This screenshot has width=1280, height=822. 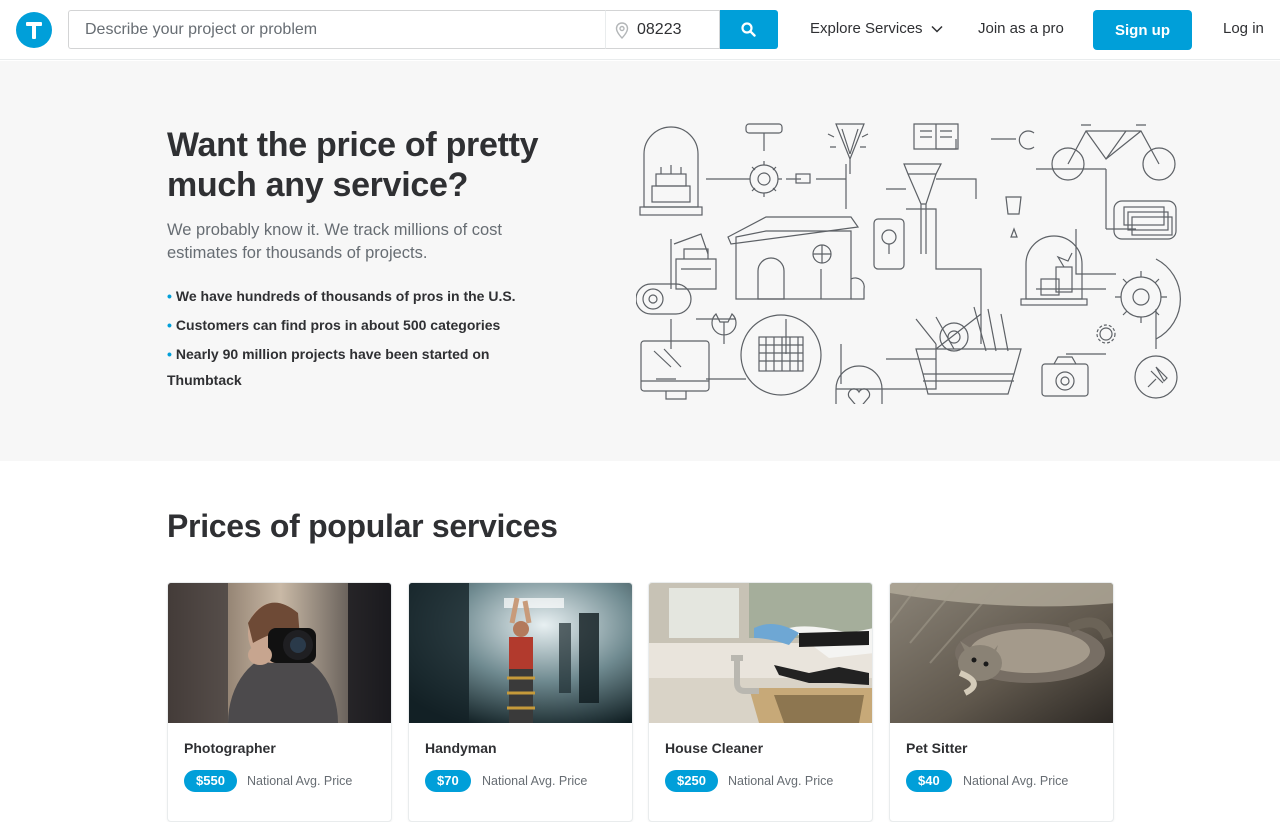 What do you see at coordinates (34, 30) in the screenshot?
I see `thumbtack-logo-icon` at bounding box center [34, 30].